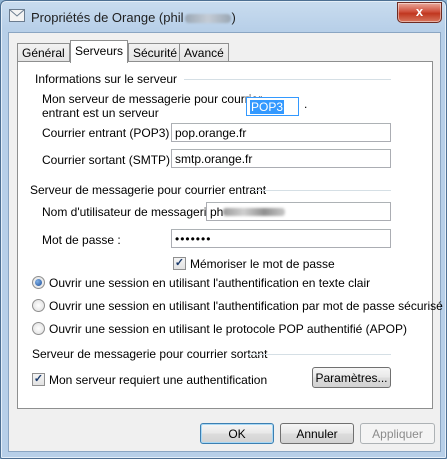  Describe the element at coordinates (100, 113) in the screenshot. I see `incoming-type-label-line2: entrant est un serveur` at that location.